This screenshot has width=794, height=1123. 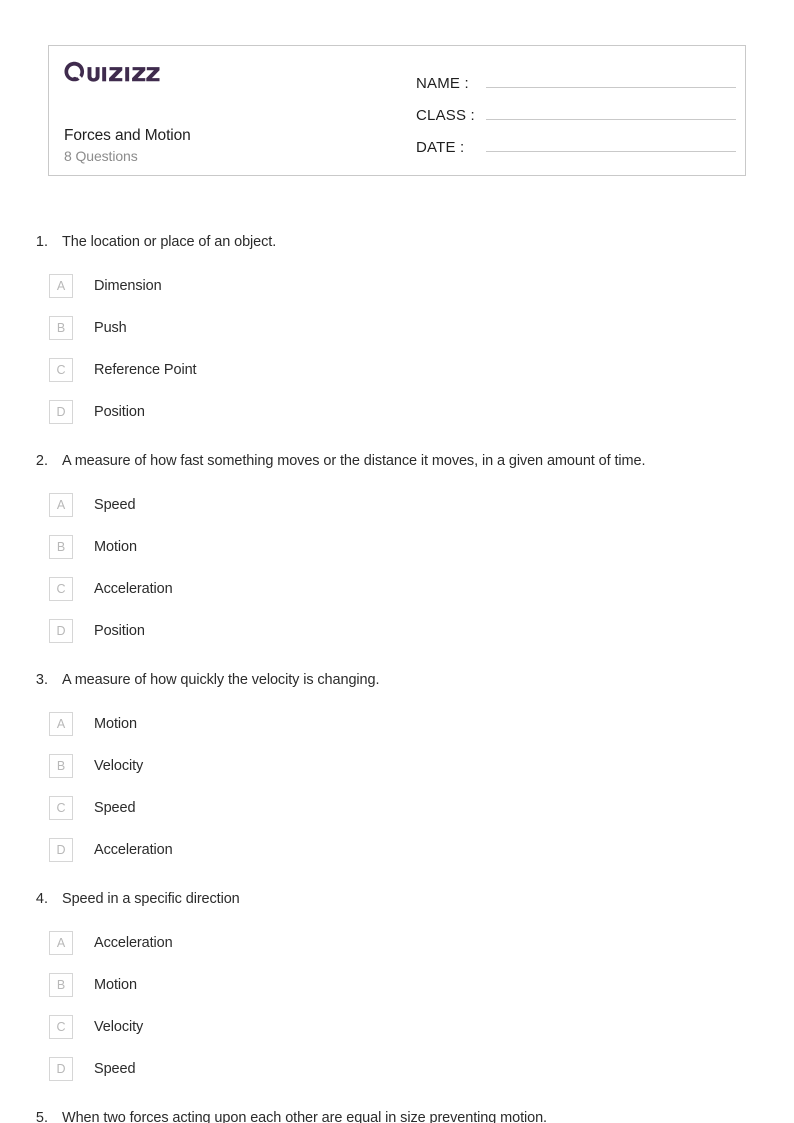 What do you see at coordinates (41, 680) in the screenshot?
I see `question-number: 3.` at bounding box center [41, 680].